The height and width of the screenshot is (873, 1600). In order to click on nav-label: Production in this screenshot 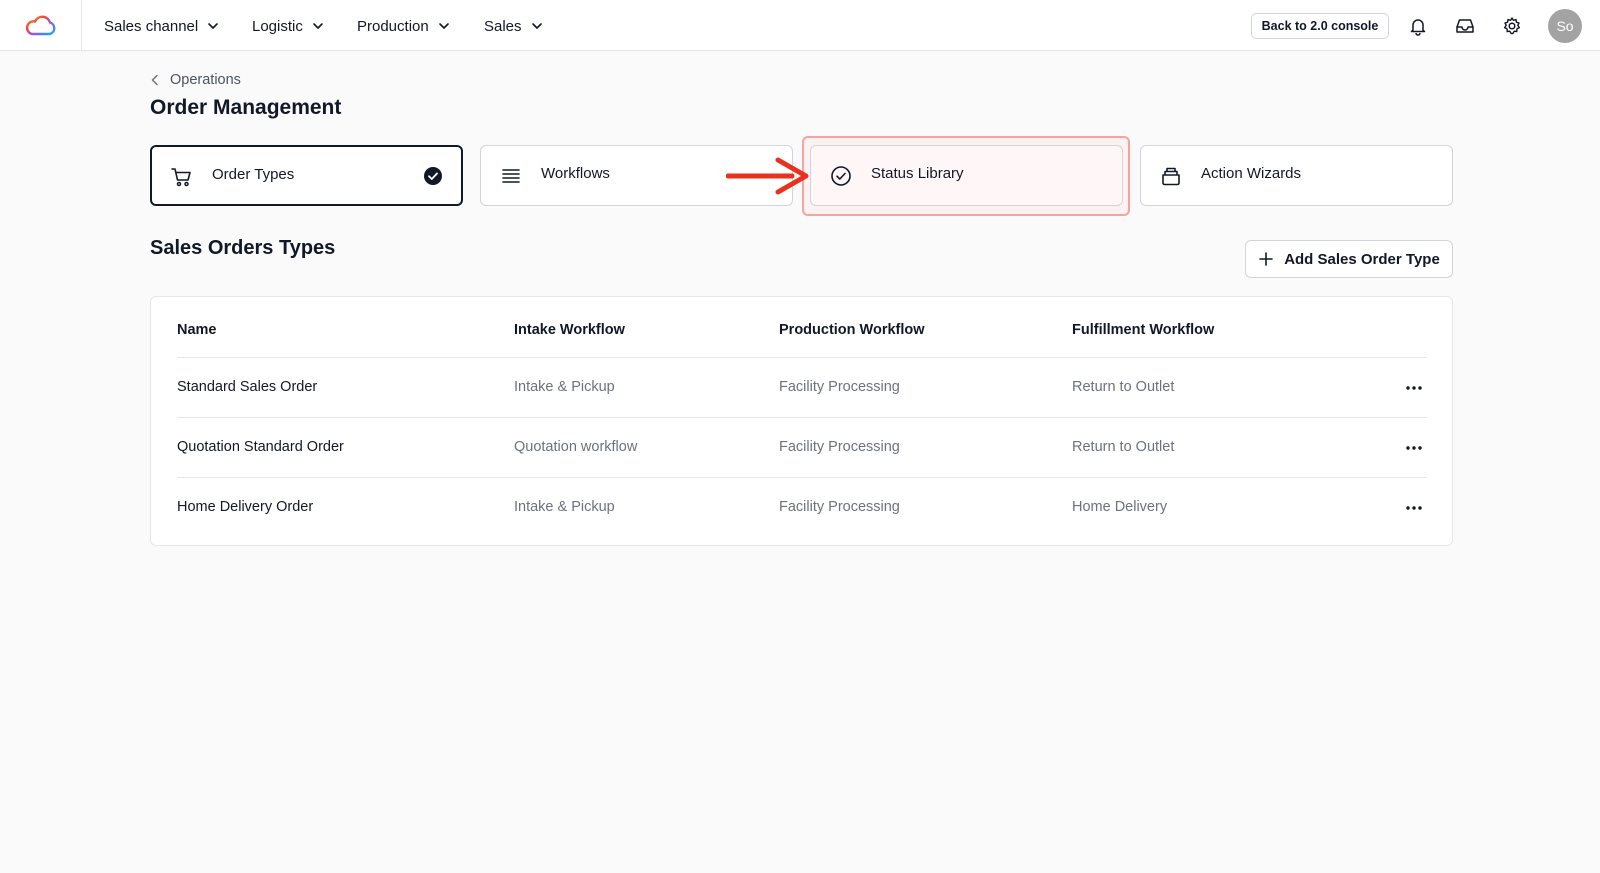, I will do `click(393, 26)`.